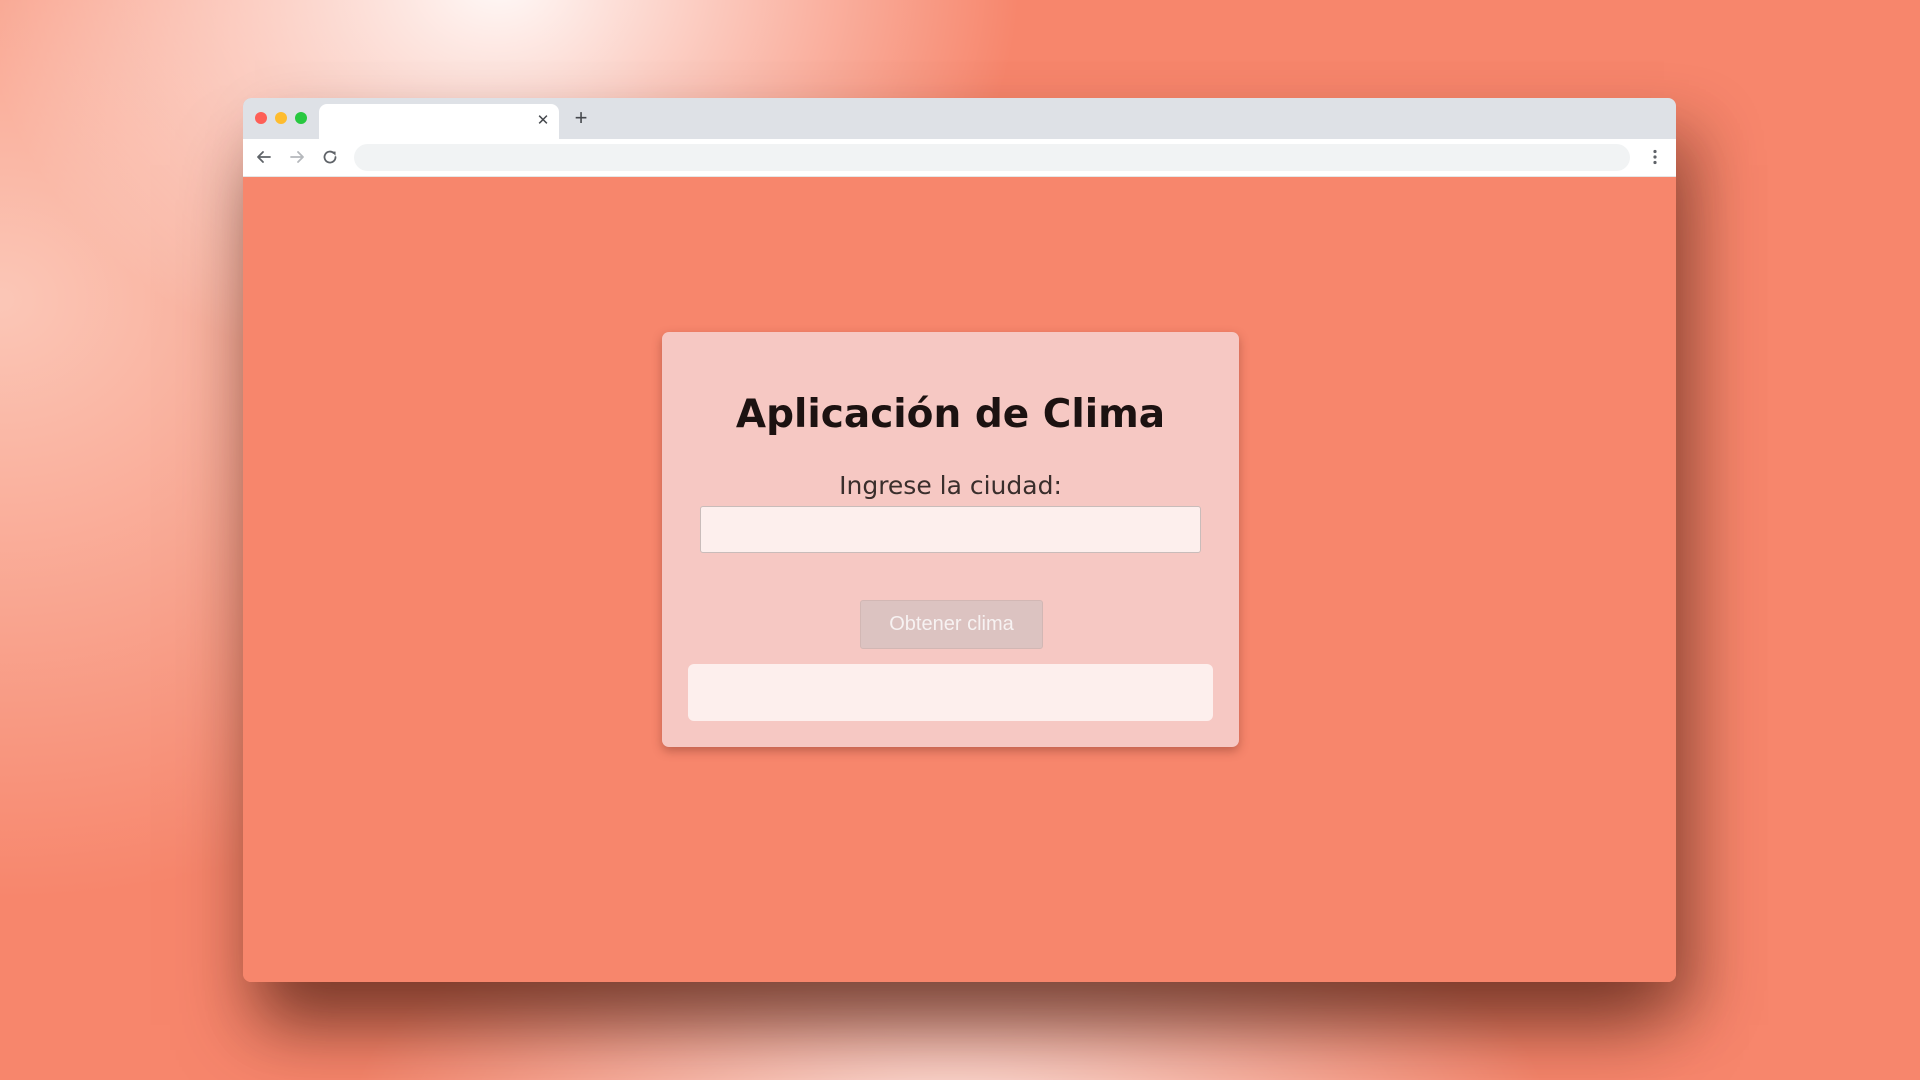 The image size is (1920, 1080). I want to click on city-input, so click(950, 529).